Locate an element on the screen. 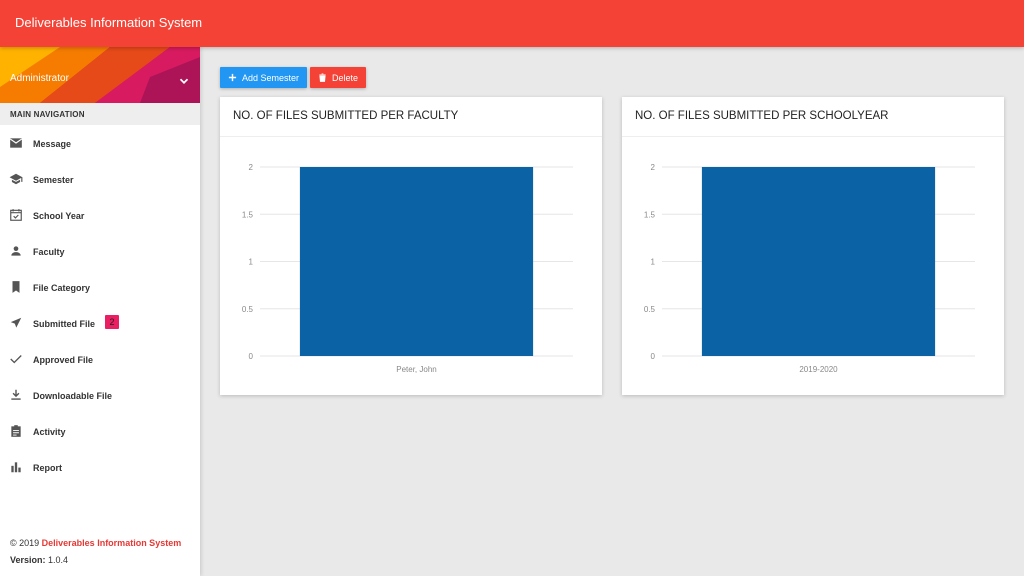 This screenshot has height=576, width=1024. chart-title: NO. OF FILES SUBMITTED PER SCHOOLYEAR is located at coordinates (813, 117).